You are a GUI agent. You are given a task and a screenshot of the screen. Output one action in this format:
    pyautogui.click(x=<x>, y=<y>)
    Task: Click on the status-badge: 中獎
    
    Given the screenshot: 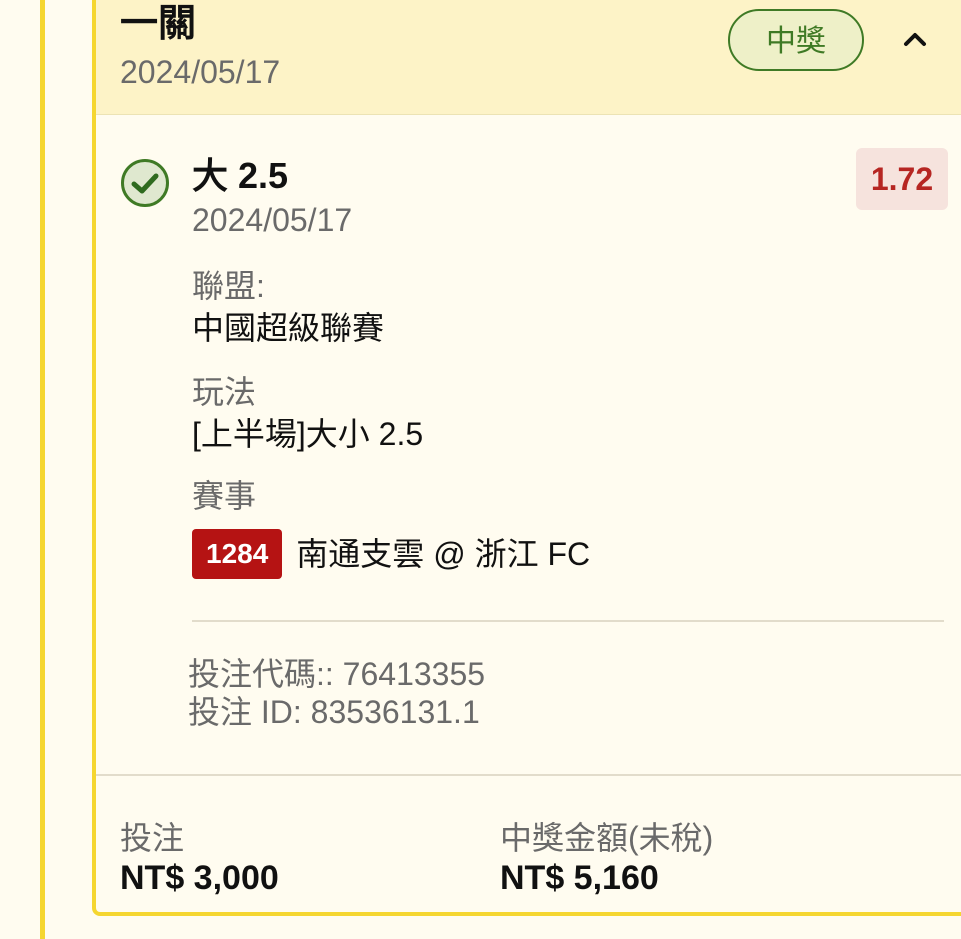 What is the action you would take?
    pyautogui.click(x=796, y=40)
    